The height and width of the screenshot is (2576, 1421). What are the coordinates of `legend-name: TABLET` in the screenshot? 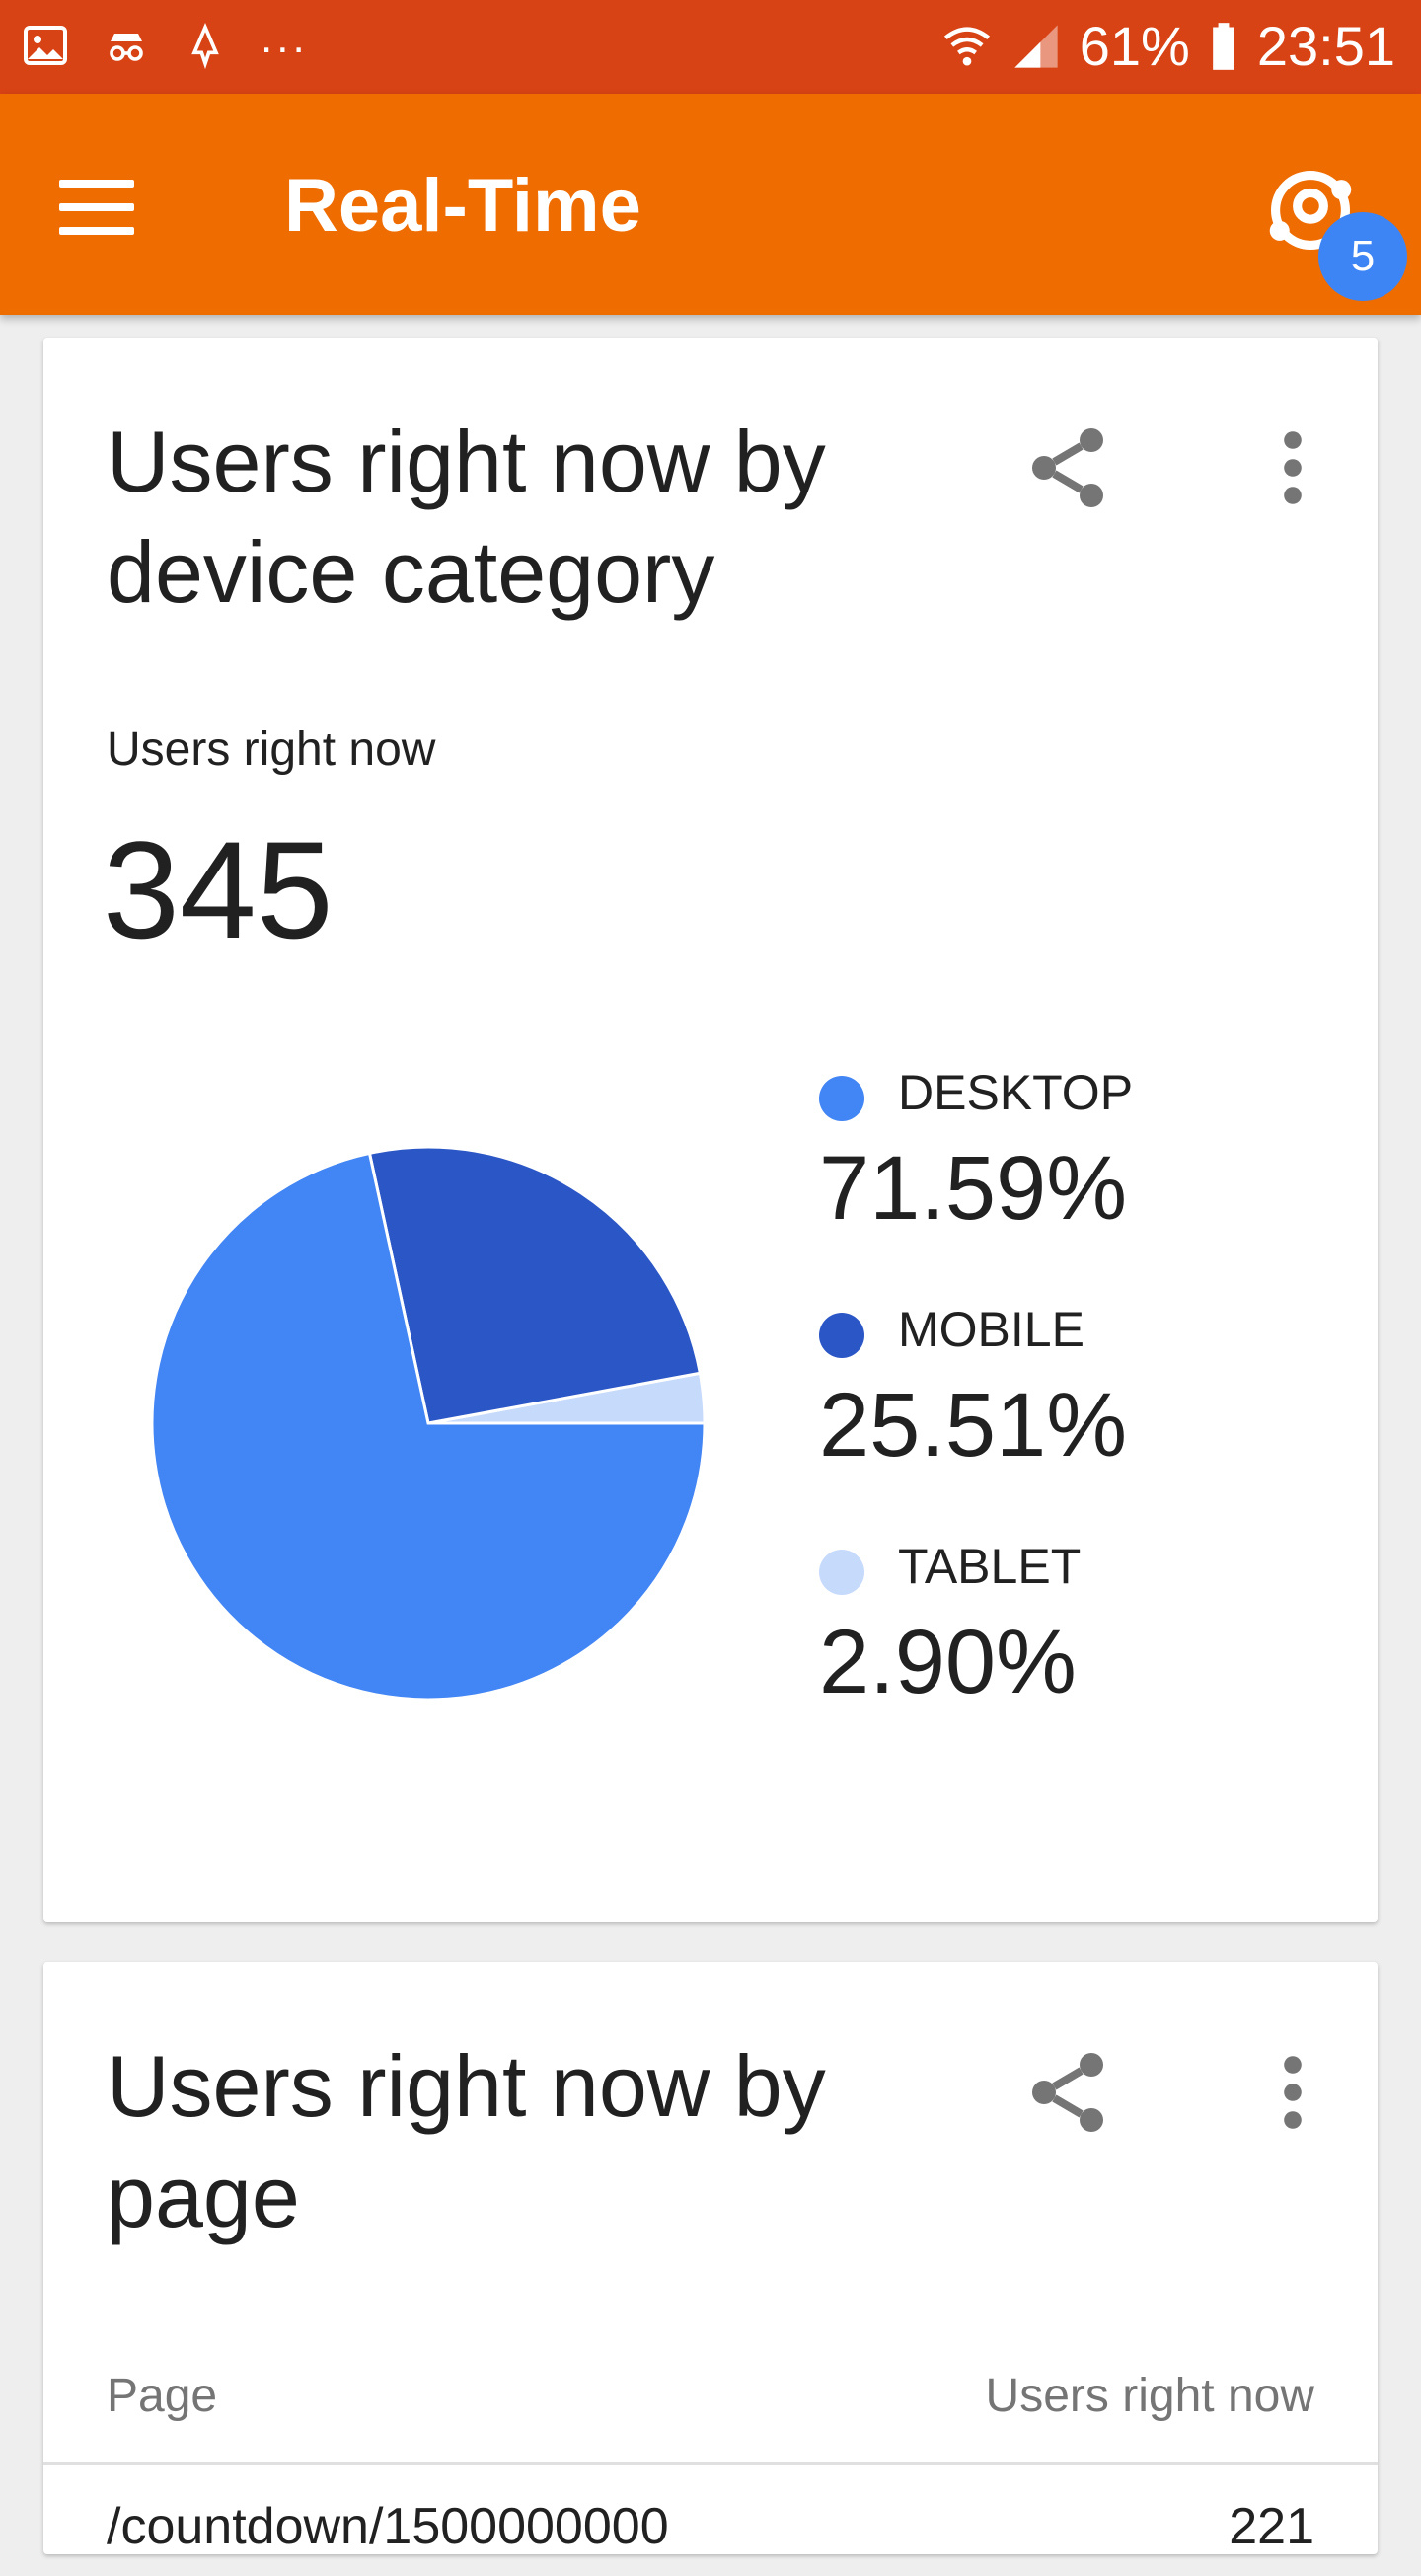 It's located at (990, 1566).